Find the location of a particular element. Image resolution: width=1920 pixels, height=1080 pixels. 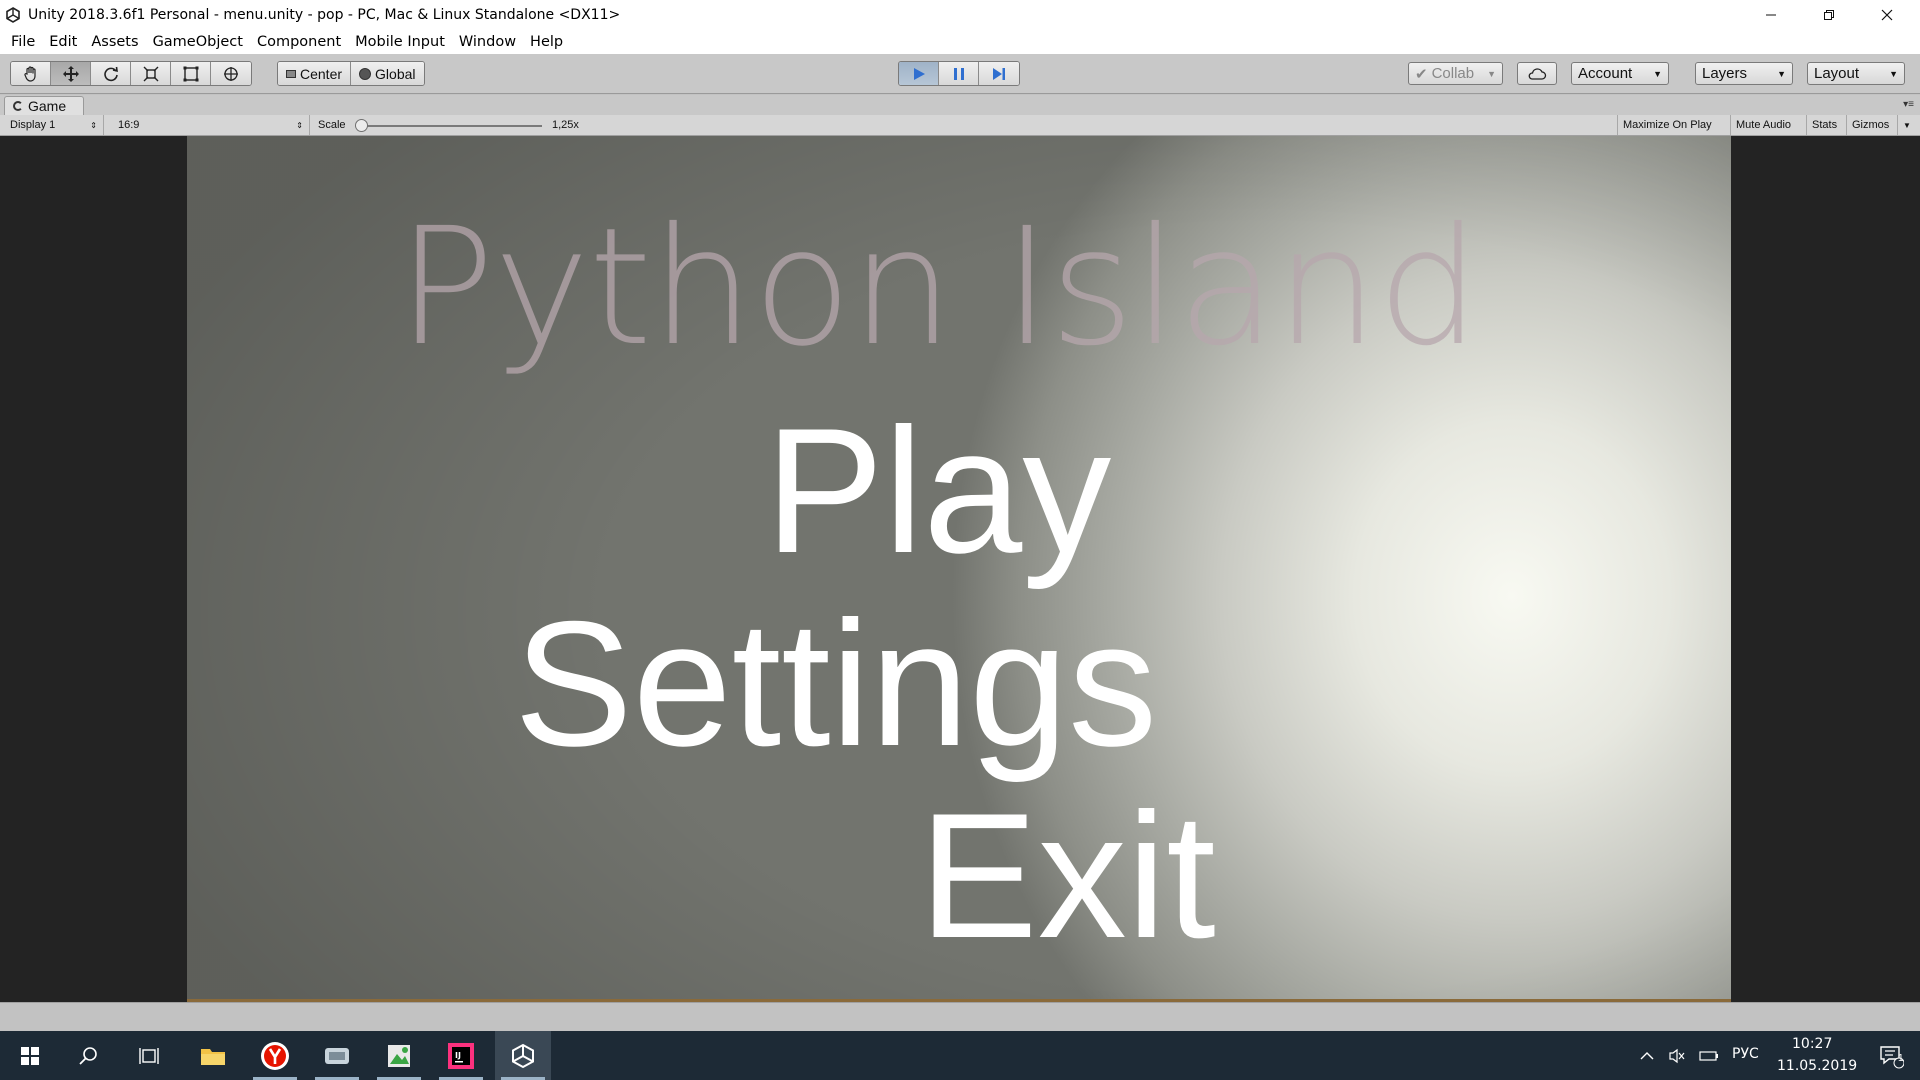

start-button is located at coordinates (30, 1055).